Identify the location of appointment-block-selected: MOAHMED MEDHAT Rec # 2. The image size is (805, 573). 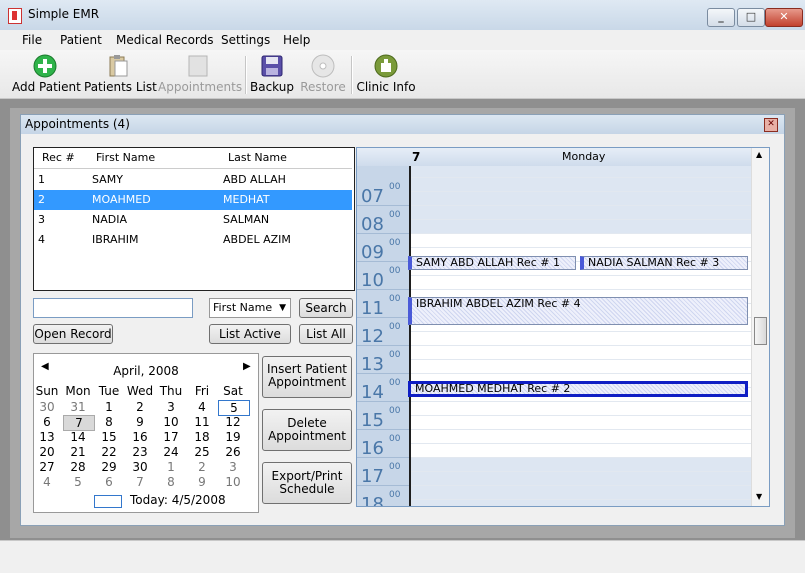
(578, 389).